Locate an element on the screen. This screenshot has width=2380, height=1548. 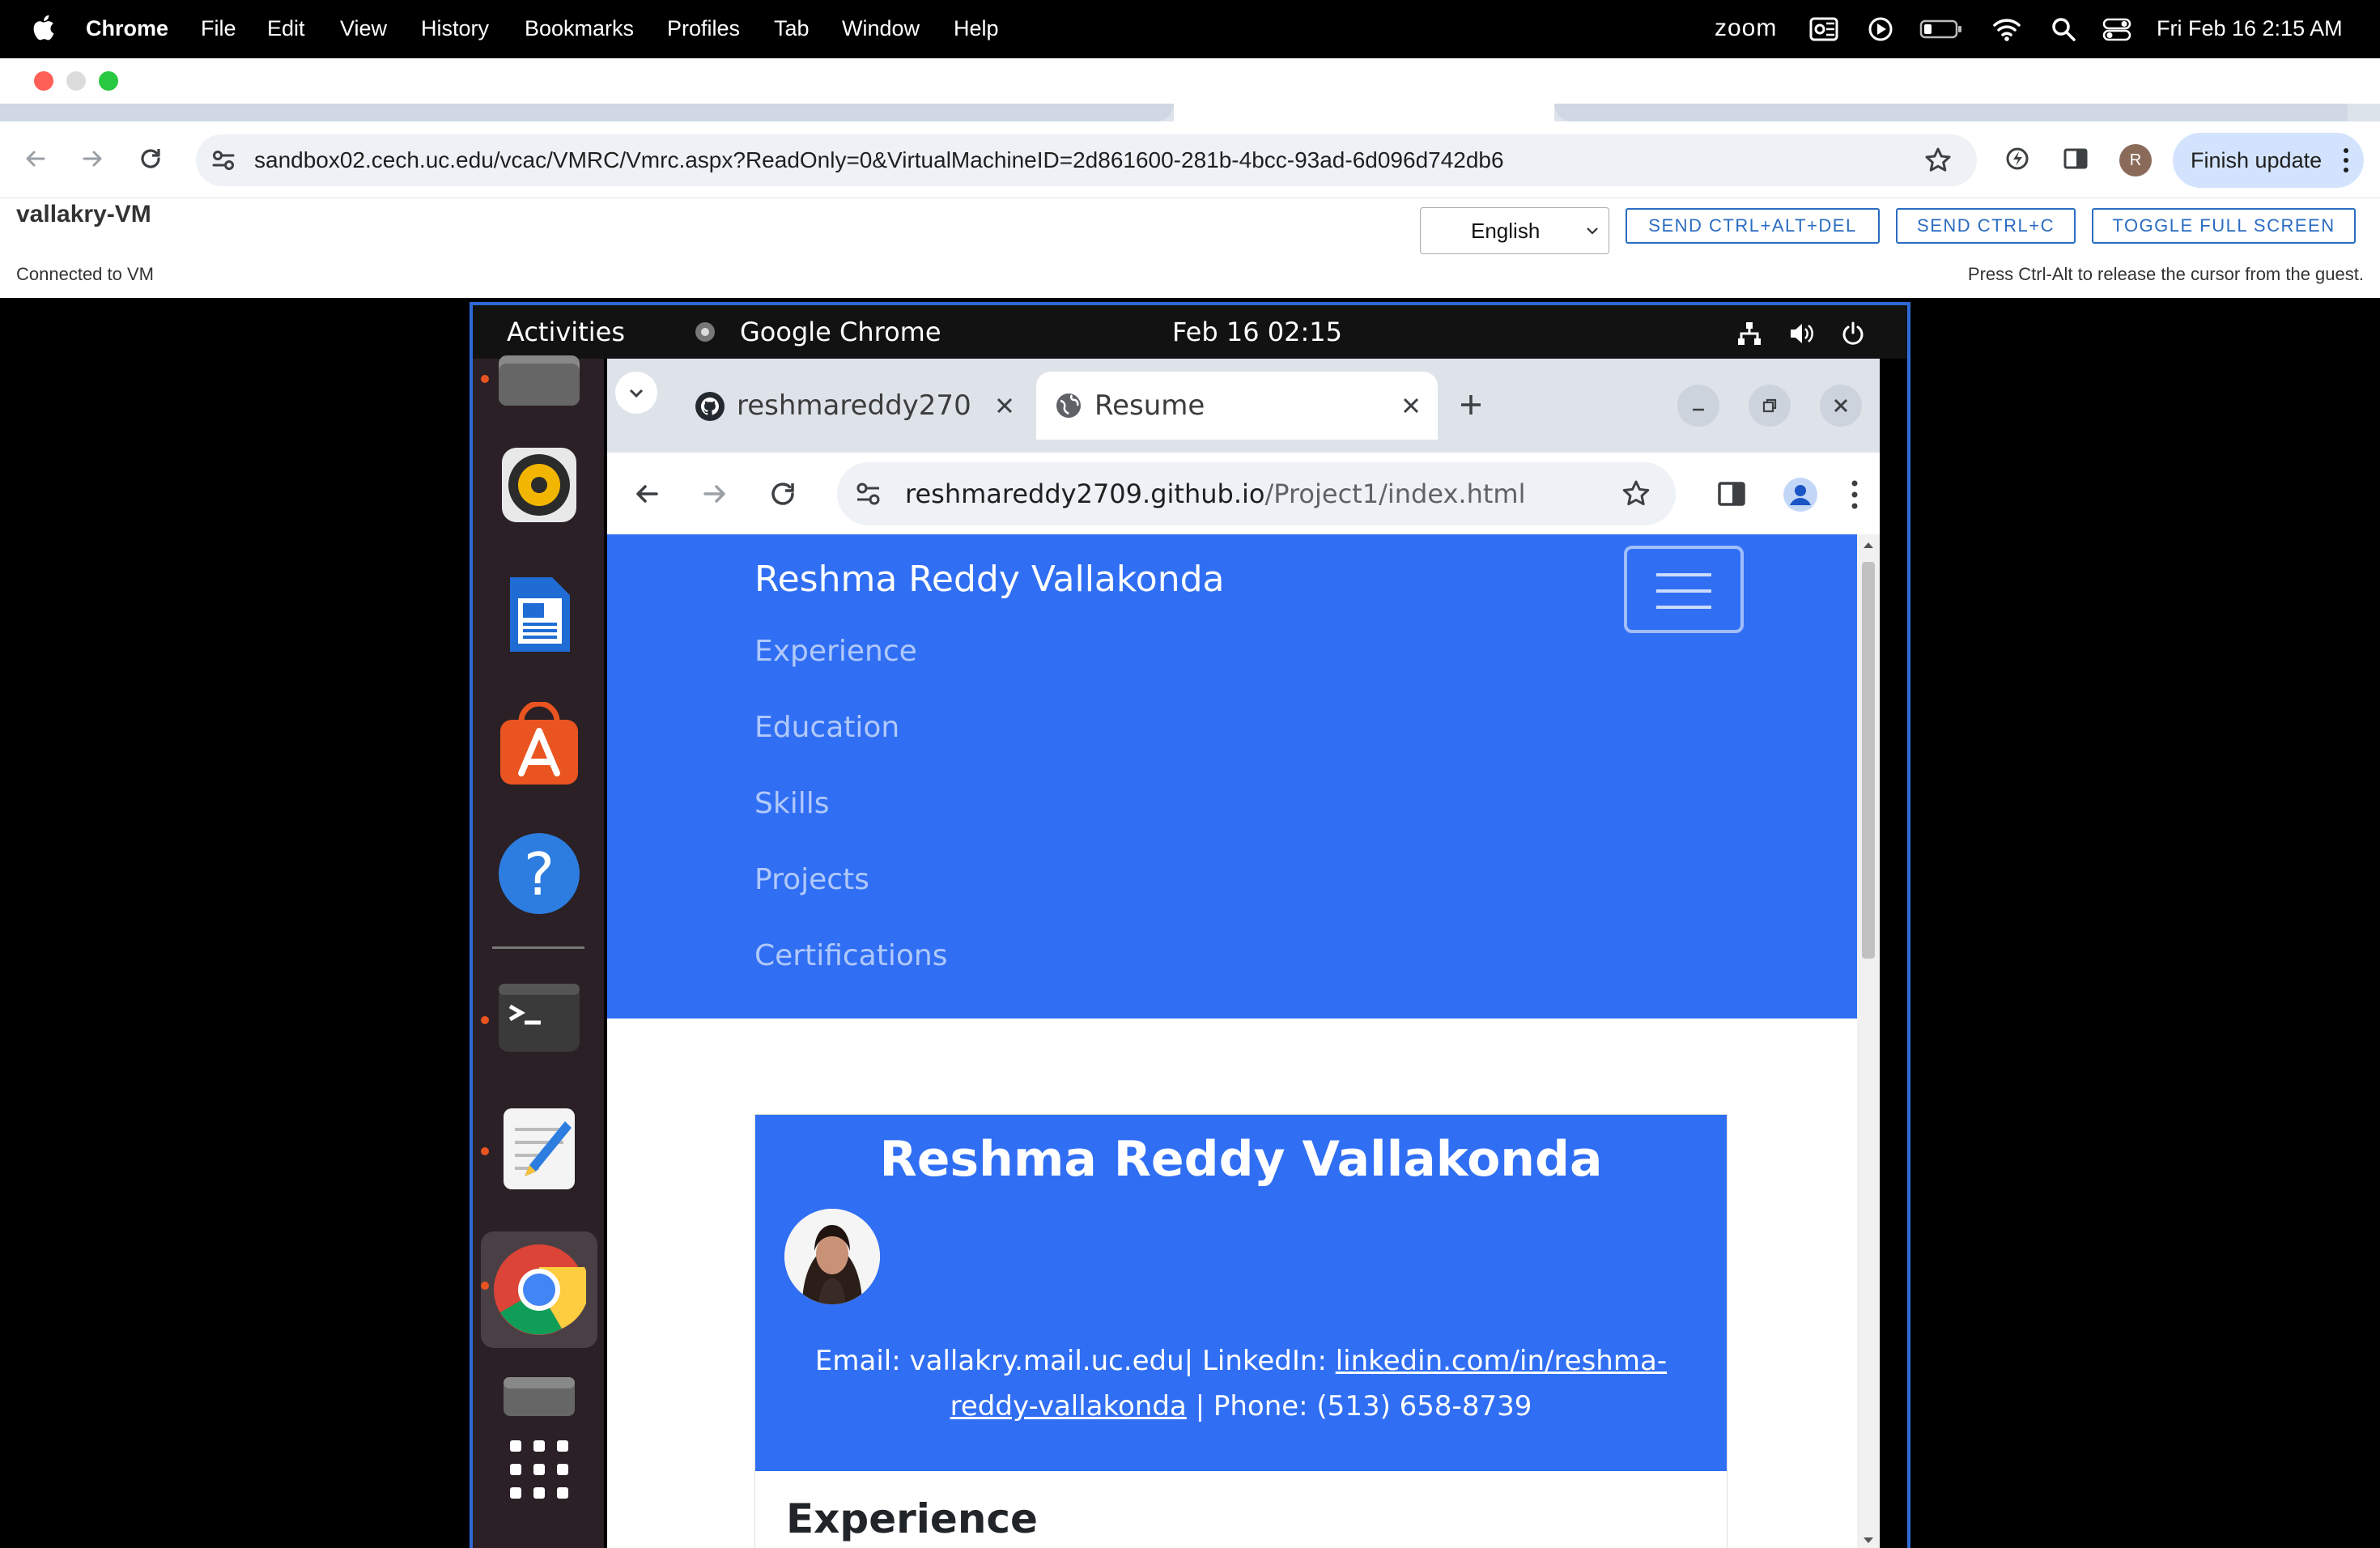
power-icon is located at coordinates (1853, 333).